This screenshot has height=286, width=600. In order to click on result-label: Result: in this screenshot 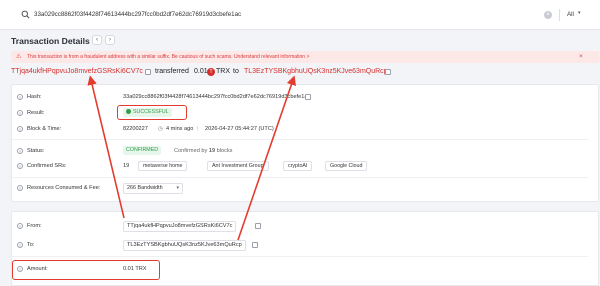, I will do `click(36, 113)`.